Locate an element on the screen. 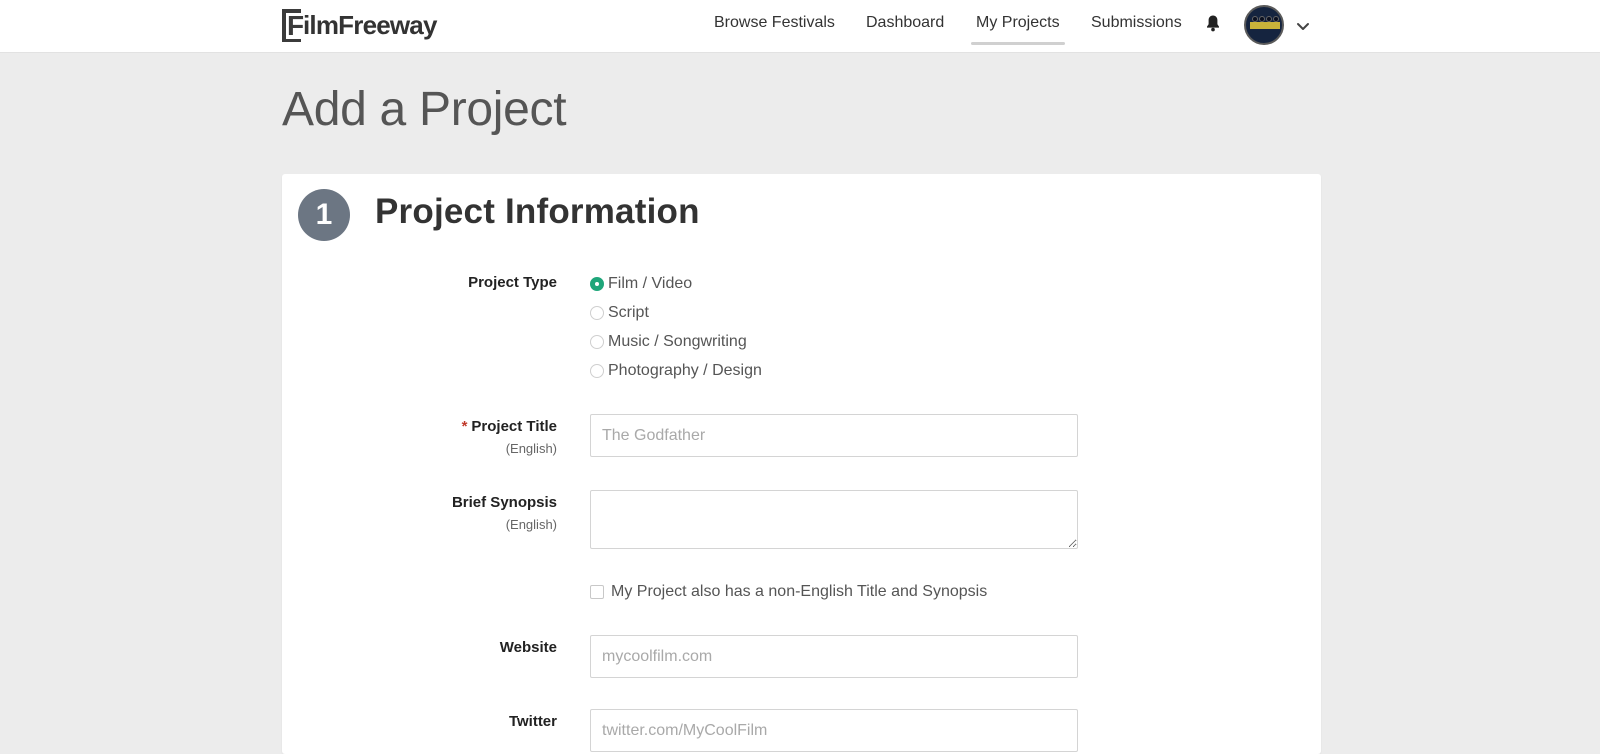 This screenshot has width=1600, height=754. non-english-checkbox is located at coordinates (597, 592).